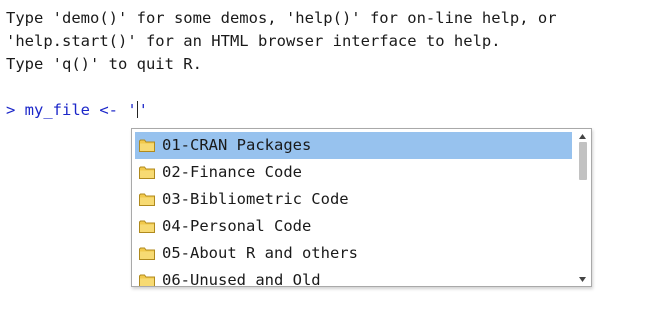 The width and height of the screenshot is (646, 324). Describe the element at coordinates (143, 110) in the screenshot. I see `closing-quote: '` at that location.